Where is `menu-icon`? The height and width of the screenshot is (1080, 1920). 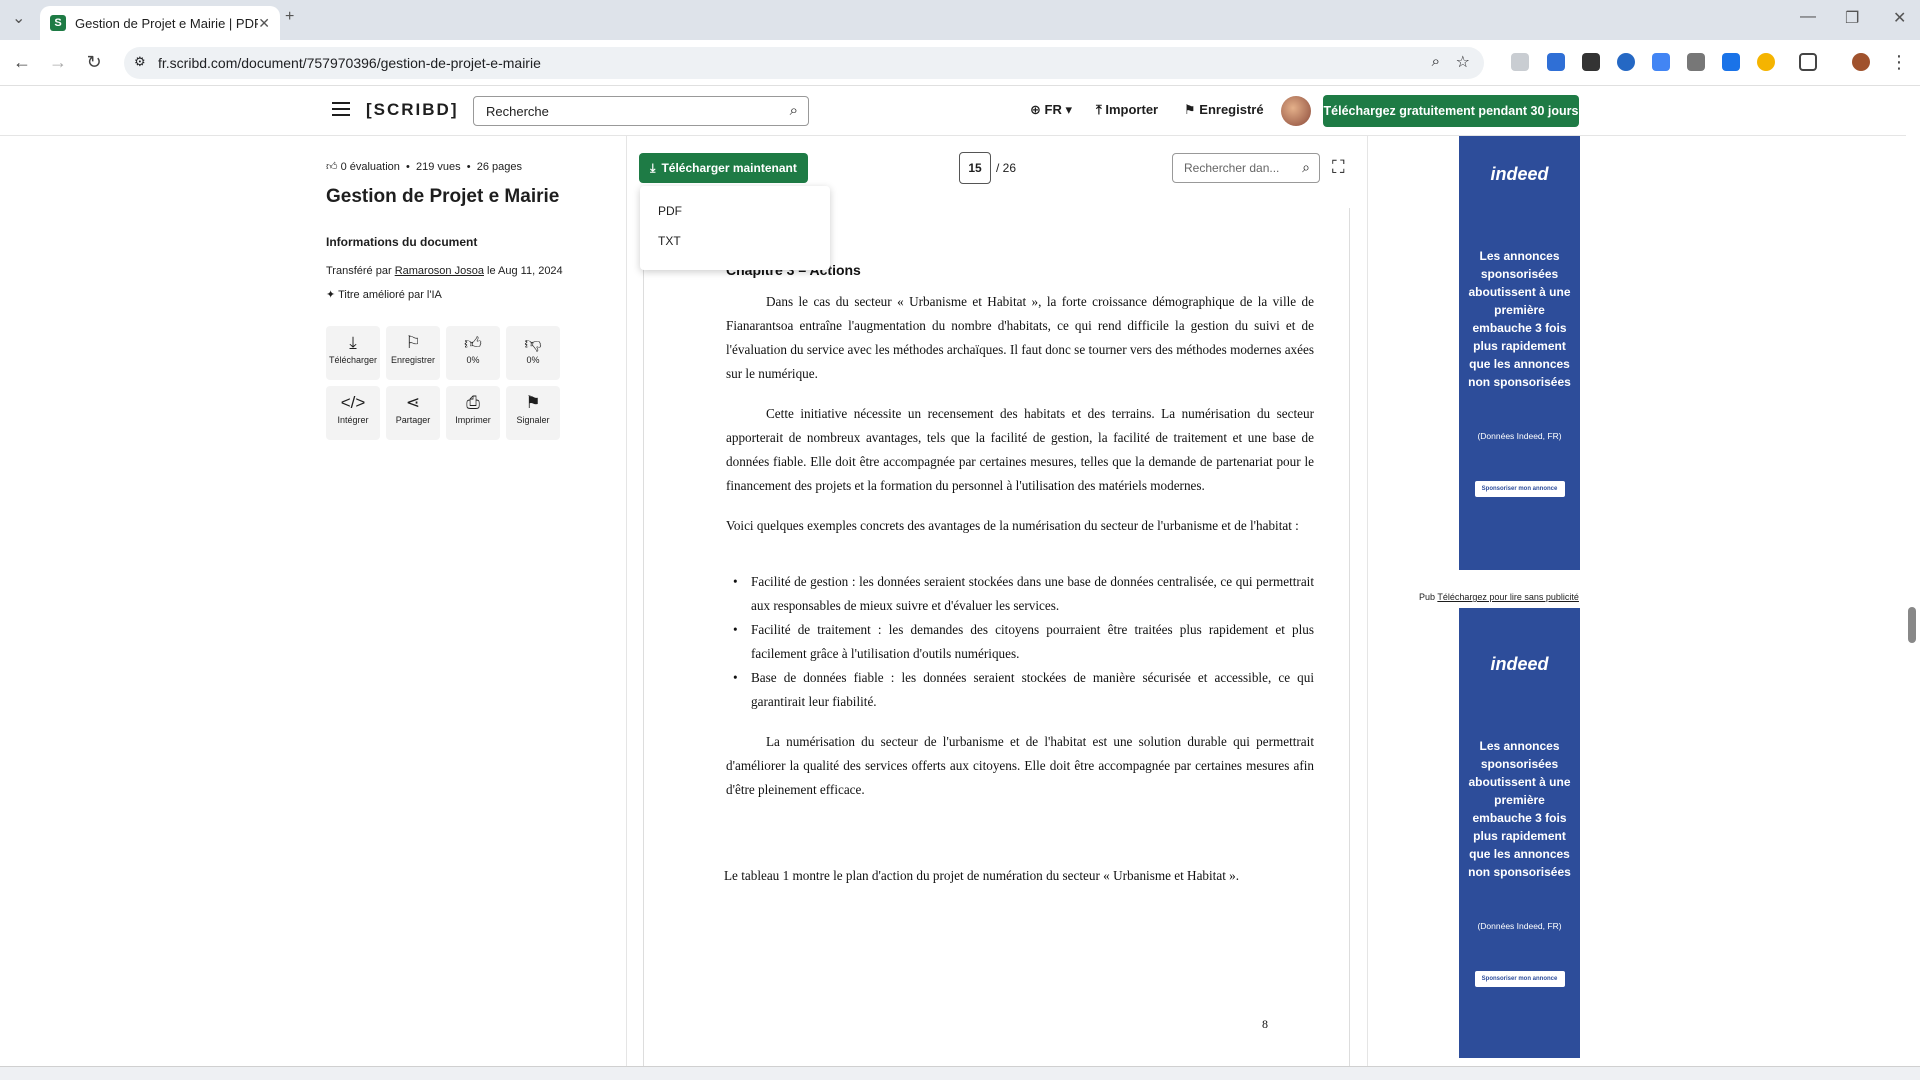 menu-icon is located at coordinates (341, 109).